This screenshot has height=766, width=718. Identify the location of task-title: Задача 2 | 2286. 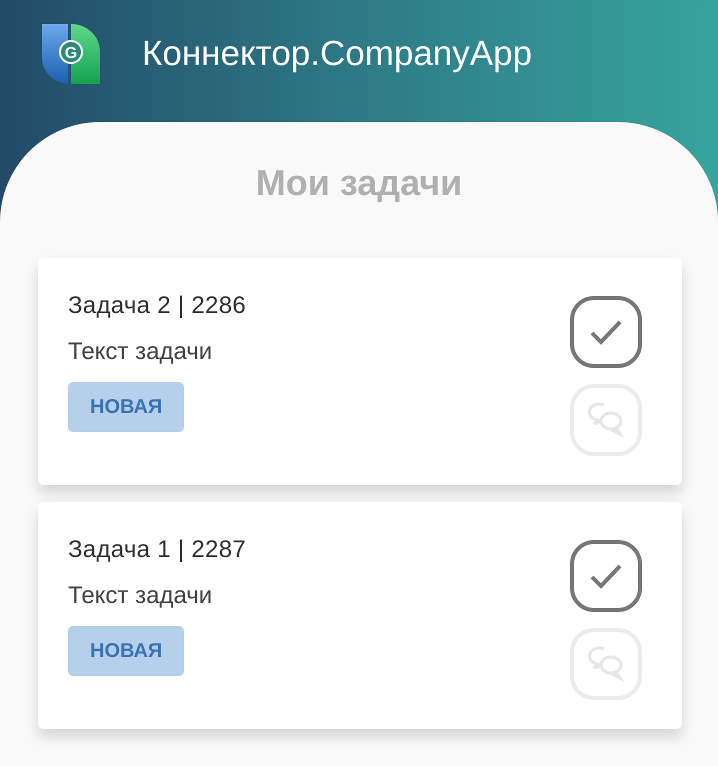
(157, 306).